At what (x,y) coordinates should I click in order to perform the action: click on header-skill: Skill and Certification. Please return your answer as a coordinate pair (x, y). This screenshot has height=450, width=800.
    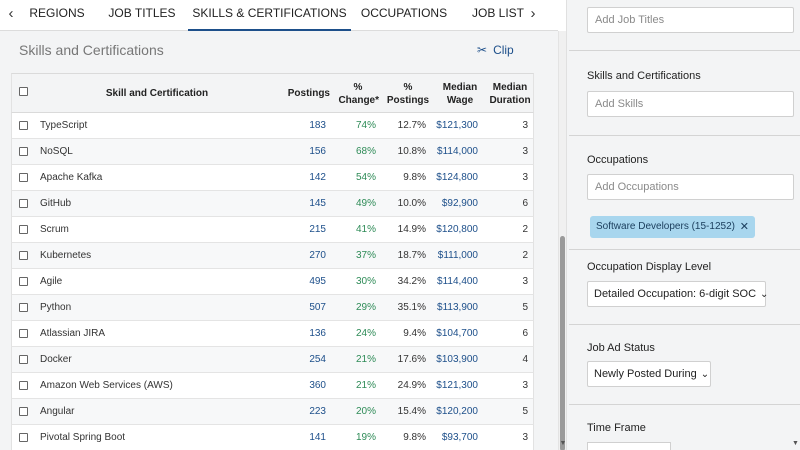
    Looking at the image, I should click on (157, 93).